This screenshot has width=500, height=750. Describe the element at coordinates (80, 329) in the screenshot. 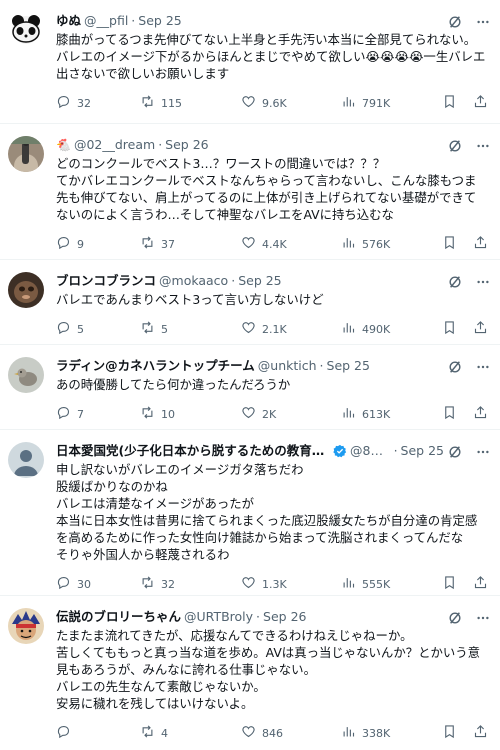

I see `reply-count: 5` at that location.